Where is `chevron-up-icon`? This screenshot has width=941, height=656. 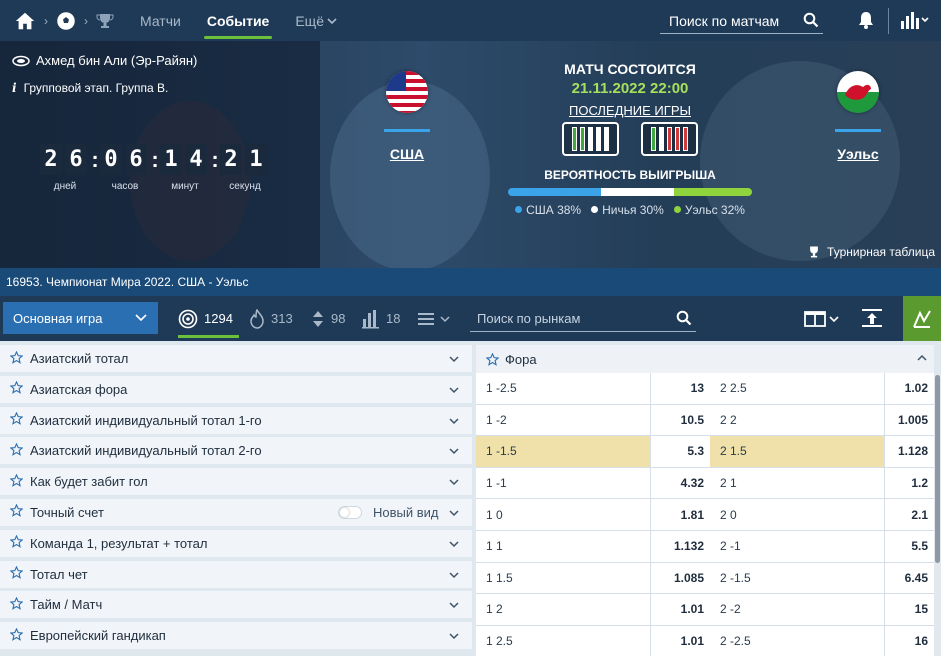
chevron-up-icon is located at coordinates (922, 358).